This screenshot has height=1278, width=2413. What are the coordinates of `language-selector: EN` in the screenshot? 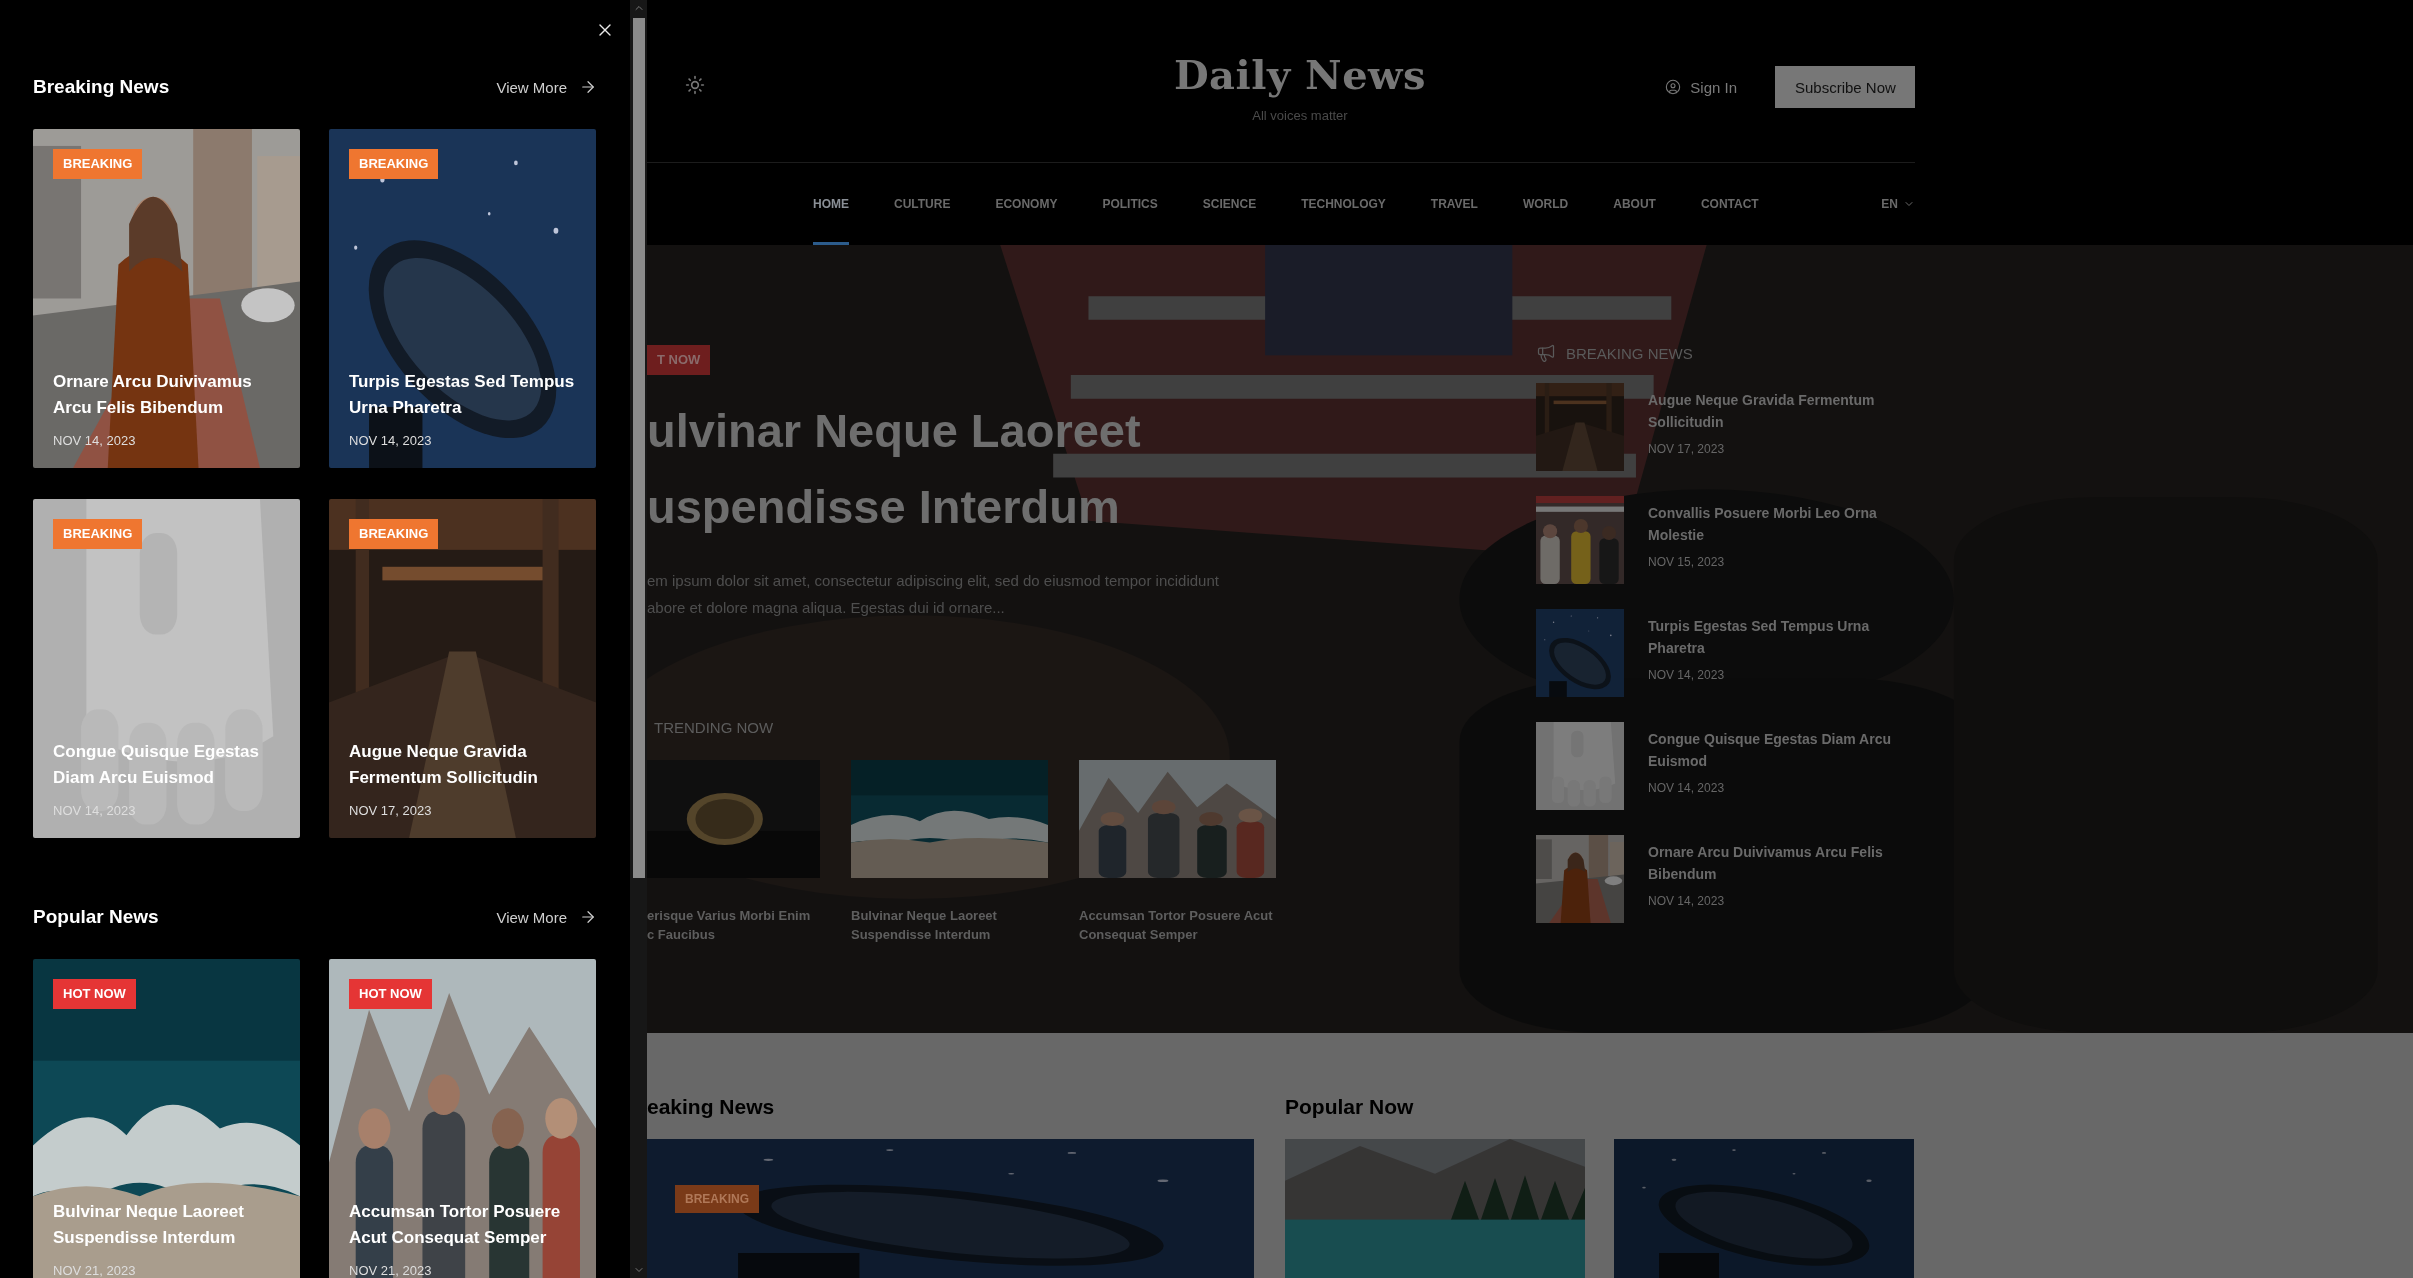 It's located at (1898, 204).